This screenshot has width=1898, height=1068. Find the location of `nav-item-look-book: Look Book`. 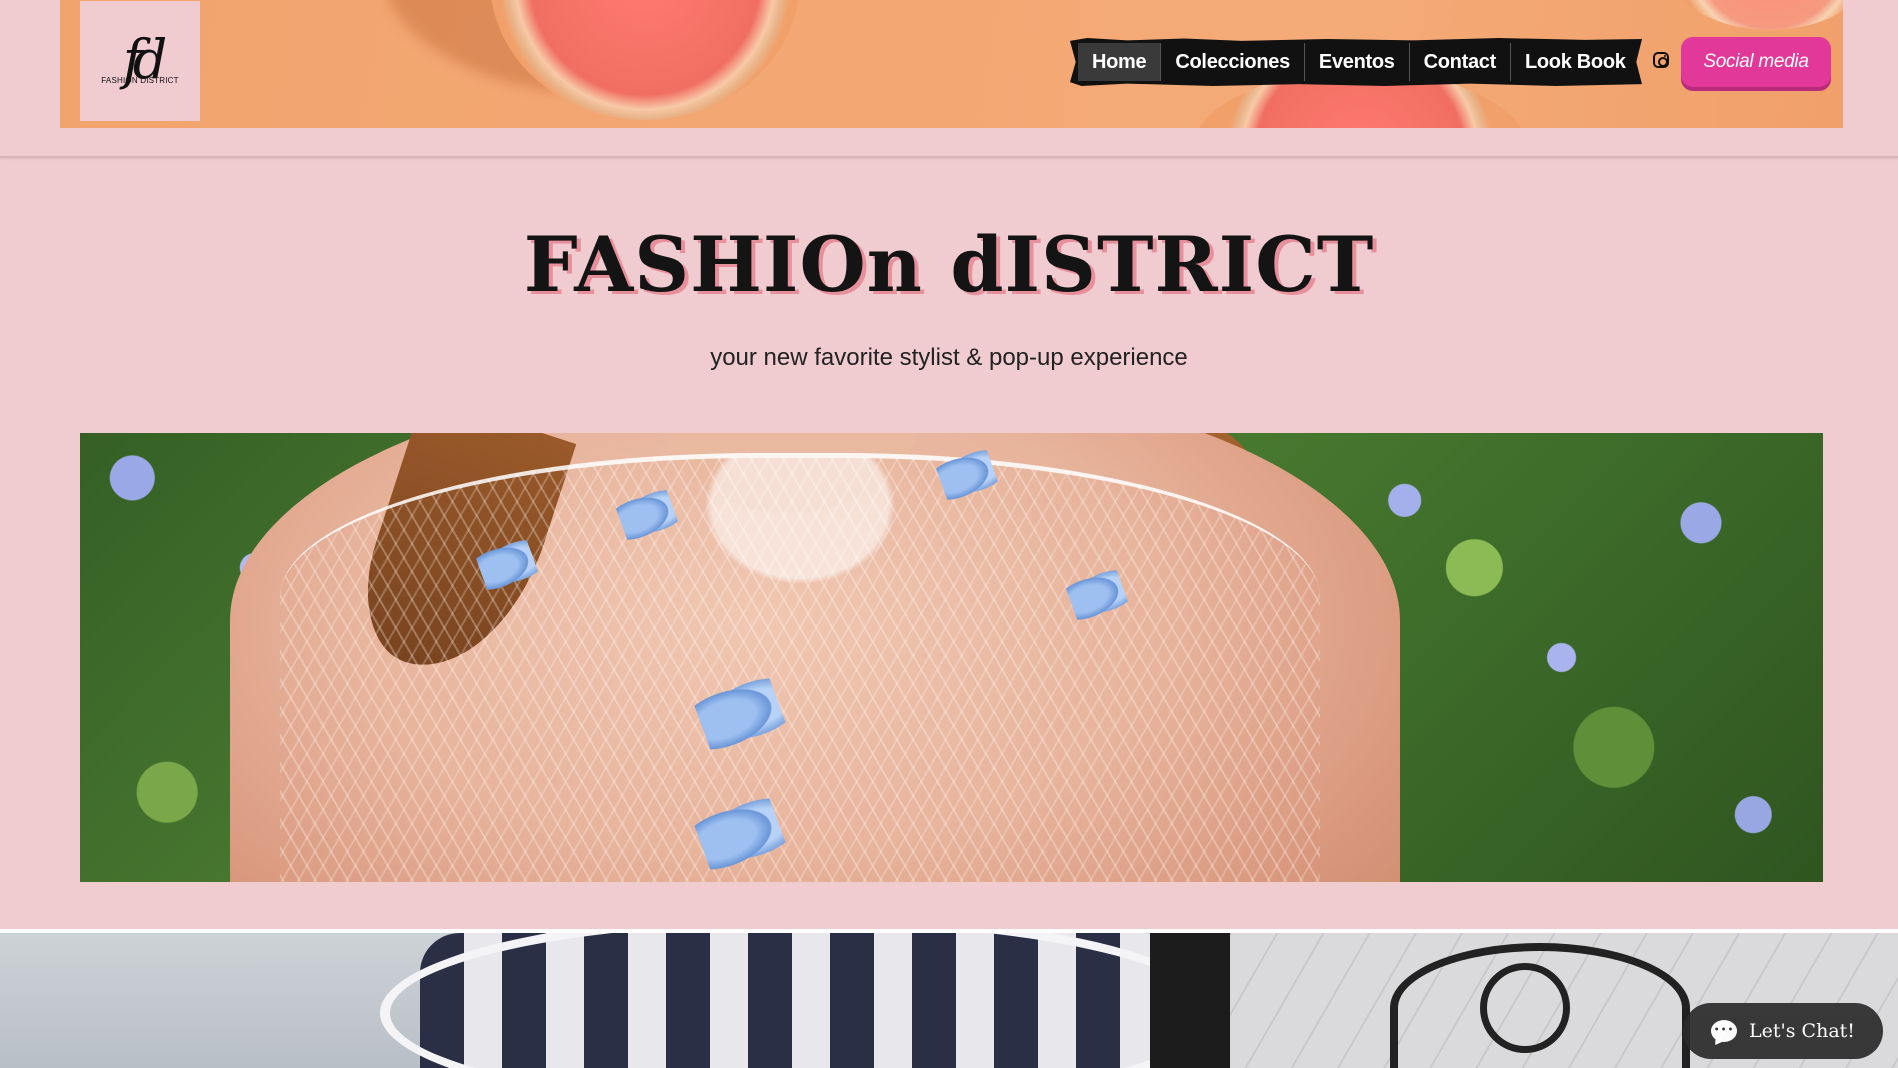

nav-item-look-book: Look Book is located at coordinates (1575, 62).